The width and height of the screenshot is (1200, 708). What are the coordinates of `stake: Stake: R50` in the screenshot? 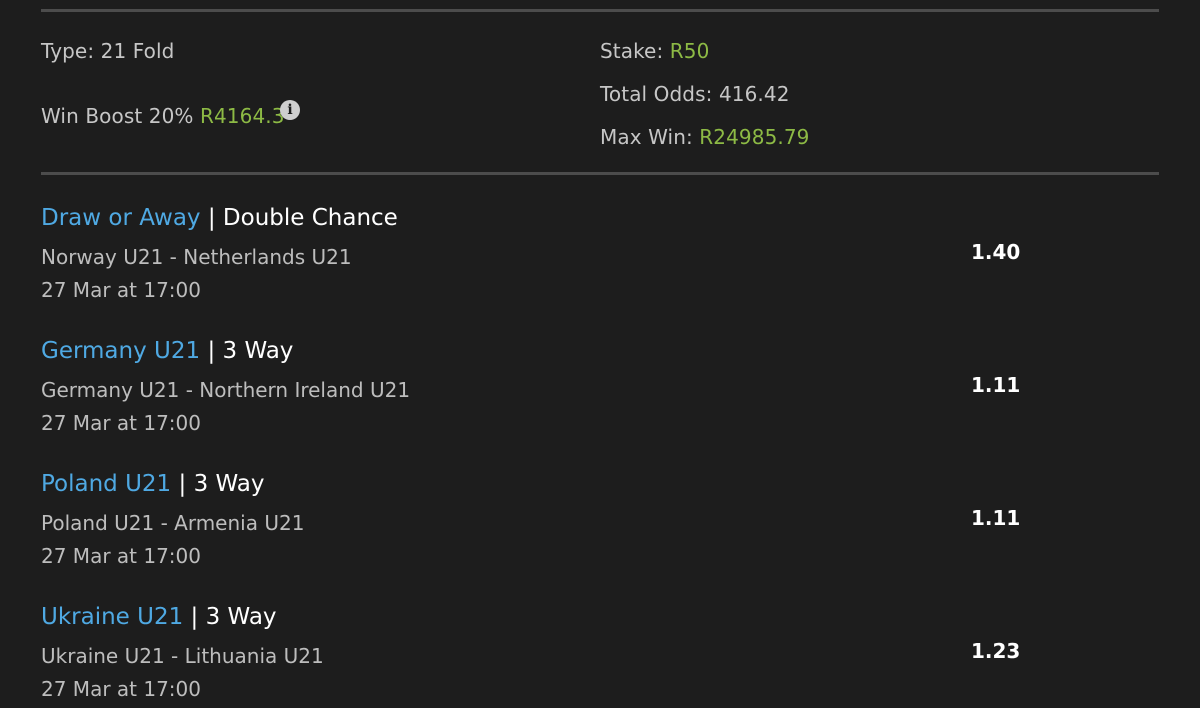 It's located at (654, 51).